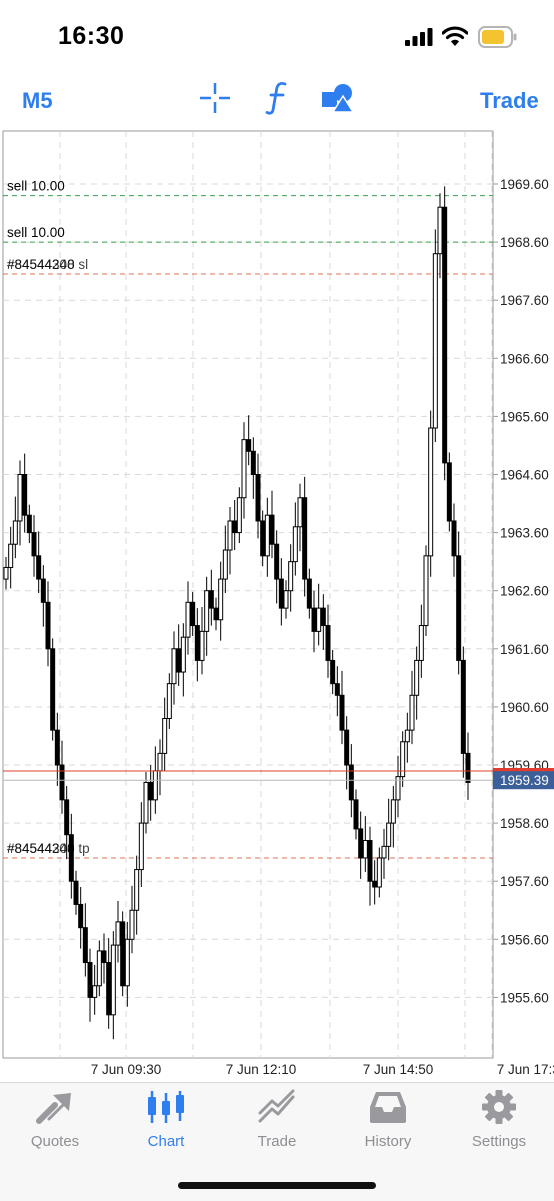  What do you see at coordinates (37, 101) in the screenshot?
I see `timeframe-button: M5` at bounding box center [37, 101].